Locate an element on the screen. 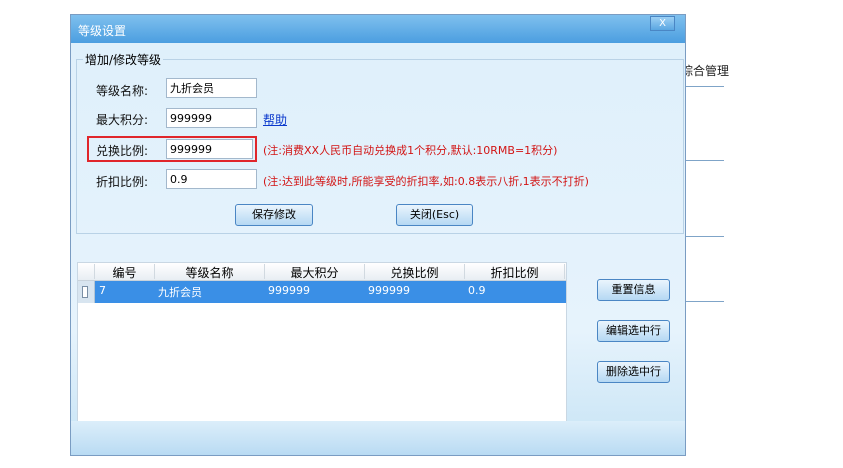 The image size is (843, 468). discount-input: 0.9 is located at coordinates (211, 179).